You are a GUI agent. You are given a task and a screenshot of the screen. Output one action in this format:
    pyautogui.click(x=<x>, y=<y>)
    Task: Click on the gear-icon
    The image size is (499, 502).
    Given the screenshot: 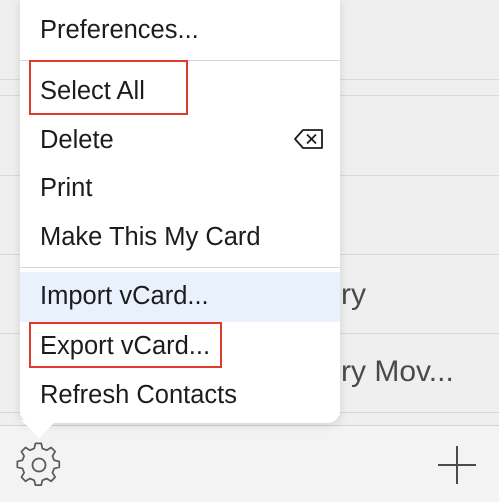 What is the action you would take?
    pyautogui.click(x=39, y=465)
    